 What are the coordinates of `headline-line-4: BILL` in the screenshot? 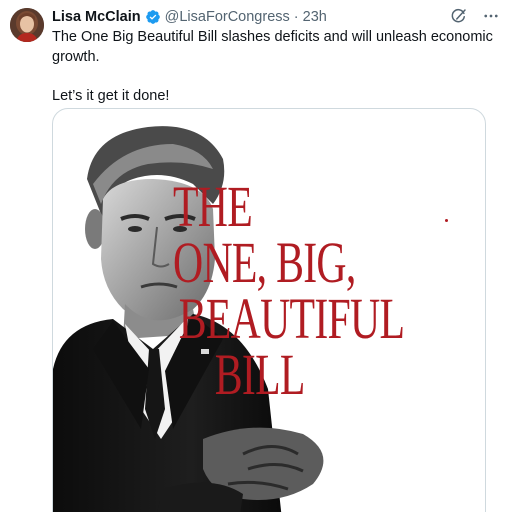 It's located at (260, 374).